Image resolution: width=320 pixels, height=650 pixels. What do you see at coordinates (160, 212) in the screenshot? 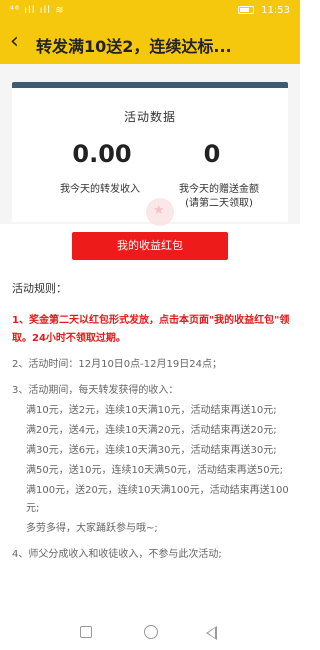
I see `star-watermark-icon` at bounding box center [160, 212].